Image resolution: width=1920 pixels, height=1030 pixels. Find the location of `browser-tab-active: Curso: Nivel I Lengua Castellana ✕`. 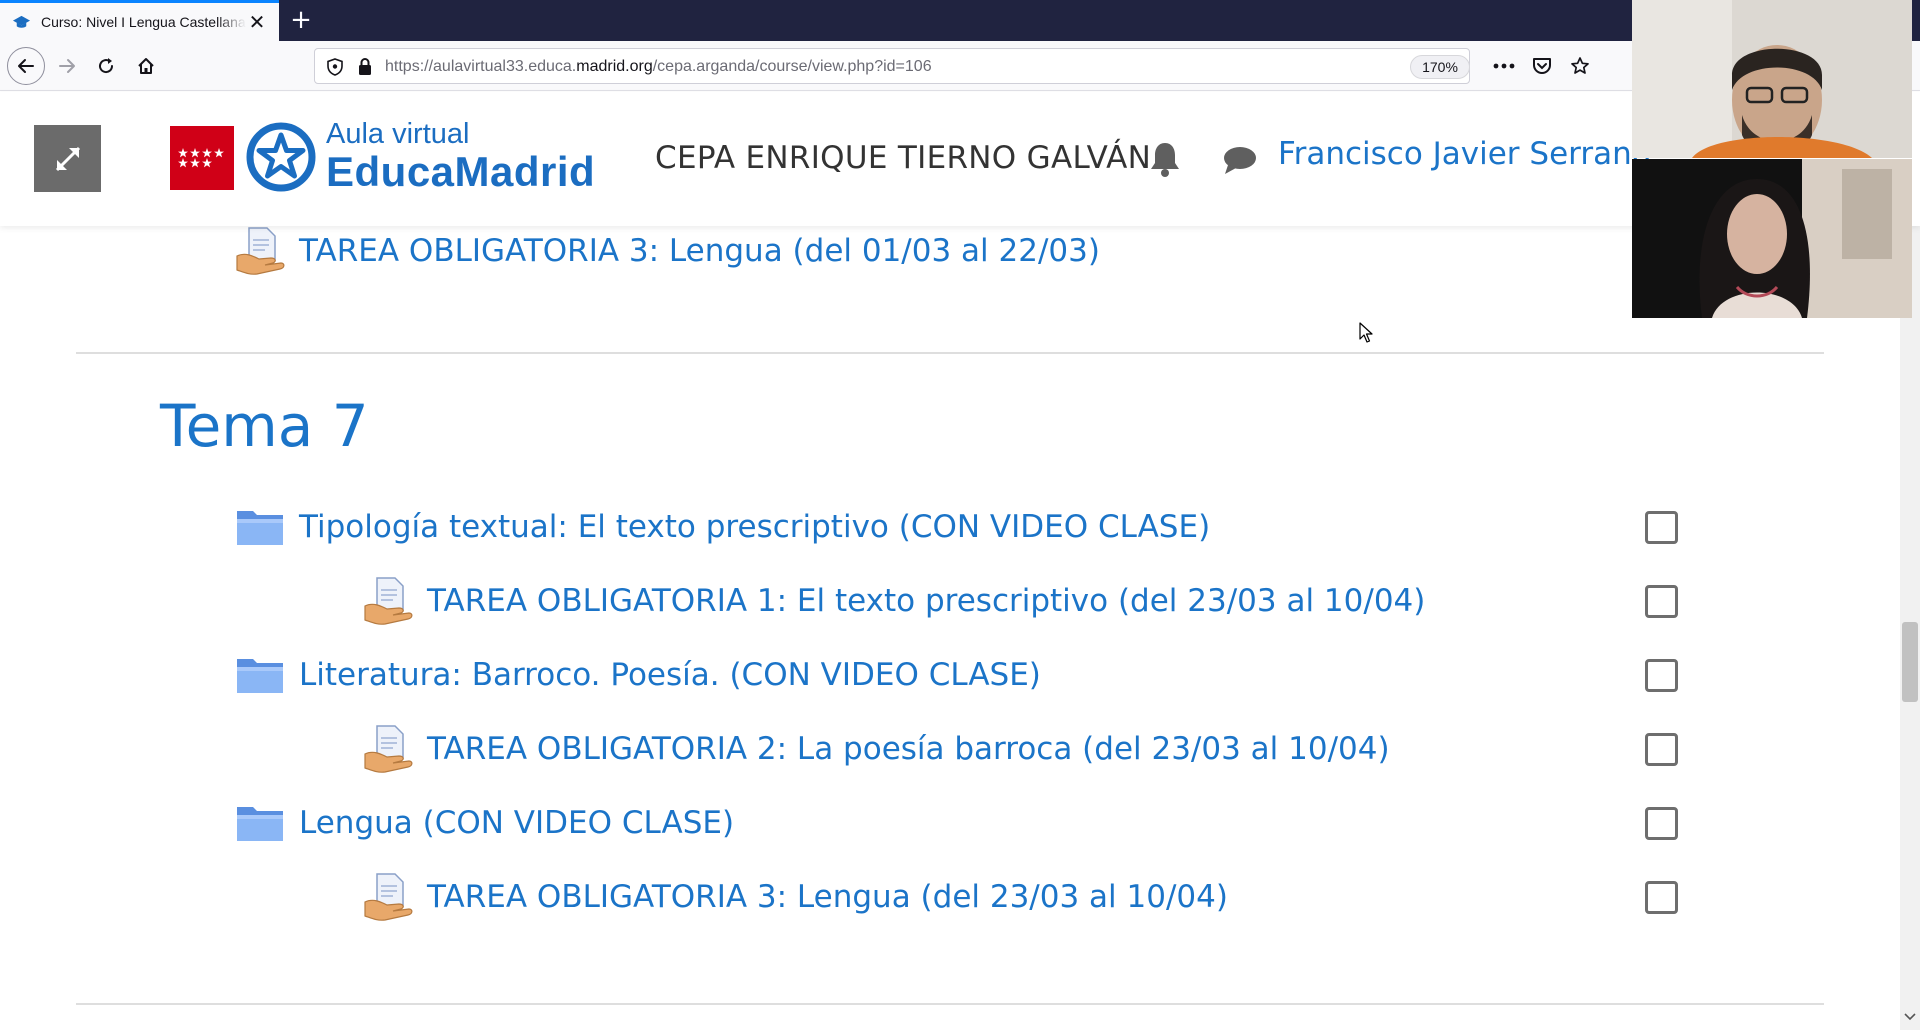

browser-tab-active: Curso: Nivel I Lengua Castellana ✕ is located at coordinates (139, 20).